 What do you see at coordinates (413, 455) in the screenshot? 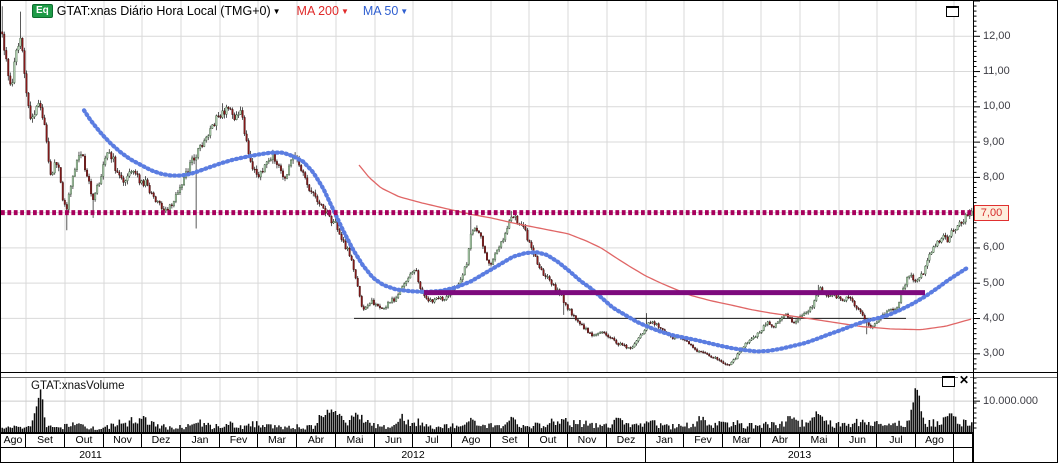
I see `x-axis-year-label: 2012` at bounding box center [413, 455].